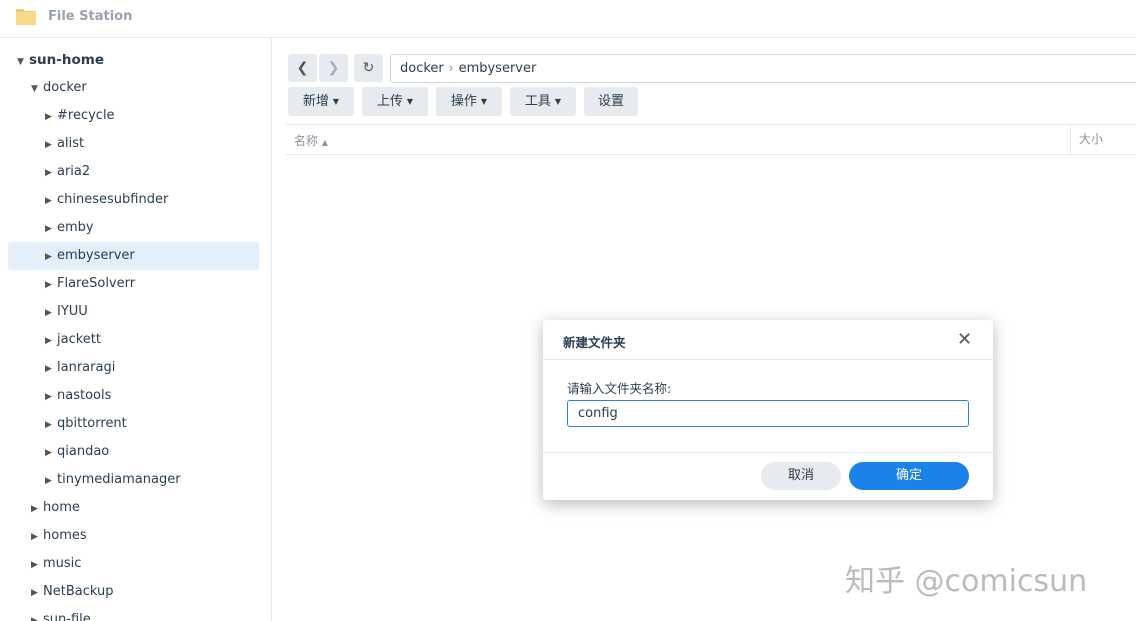 The image size is (1136, 621). What do you see at coordinates (67, 172) in the screenshot?
I see `tree-item-aria2: ▶ aria2` at bounding box center [67, 172].